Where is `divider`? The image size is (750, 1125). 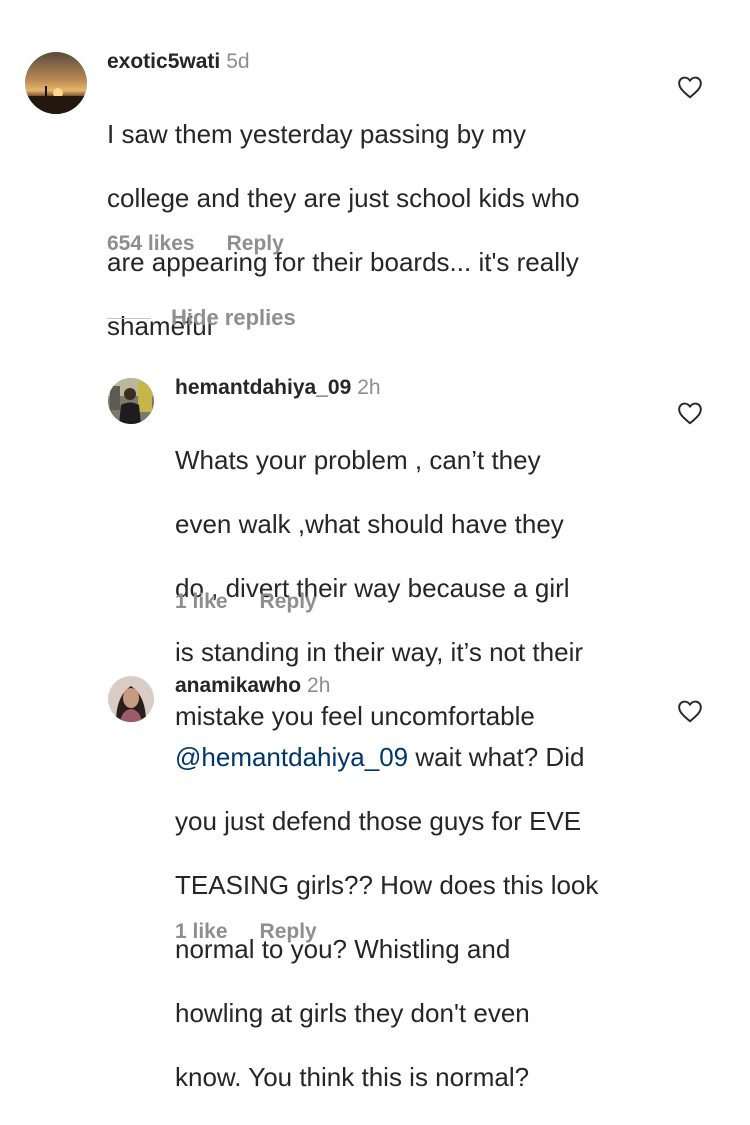
divider is located at coordinates (129, 318).